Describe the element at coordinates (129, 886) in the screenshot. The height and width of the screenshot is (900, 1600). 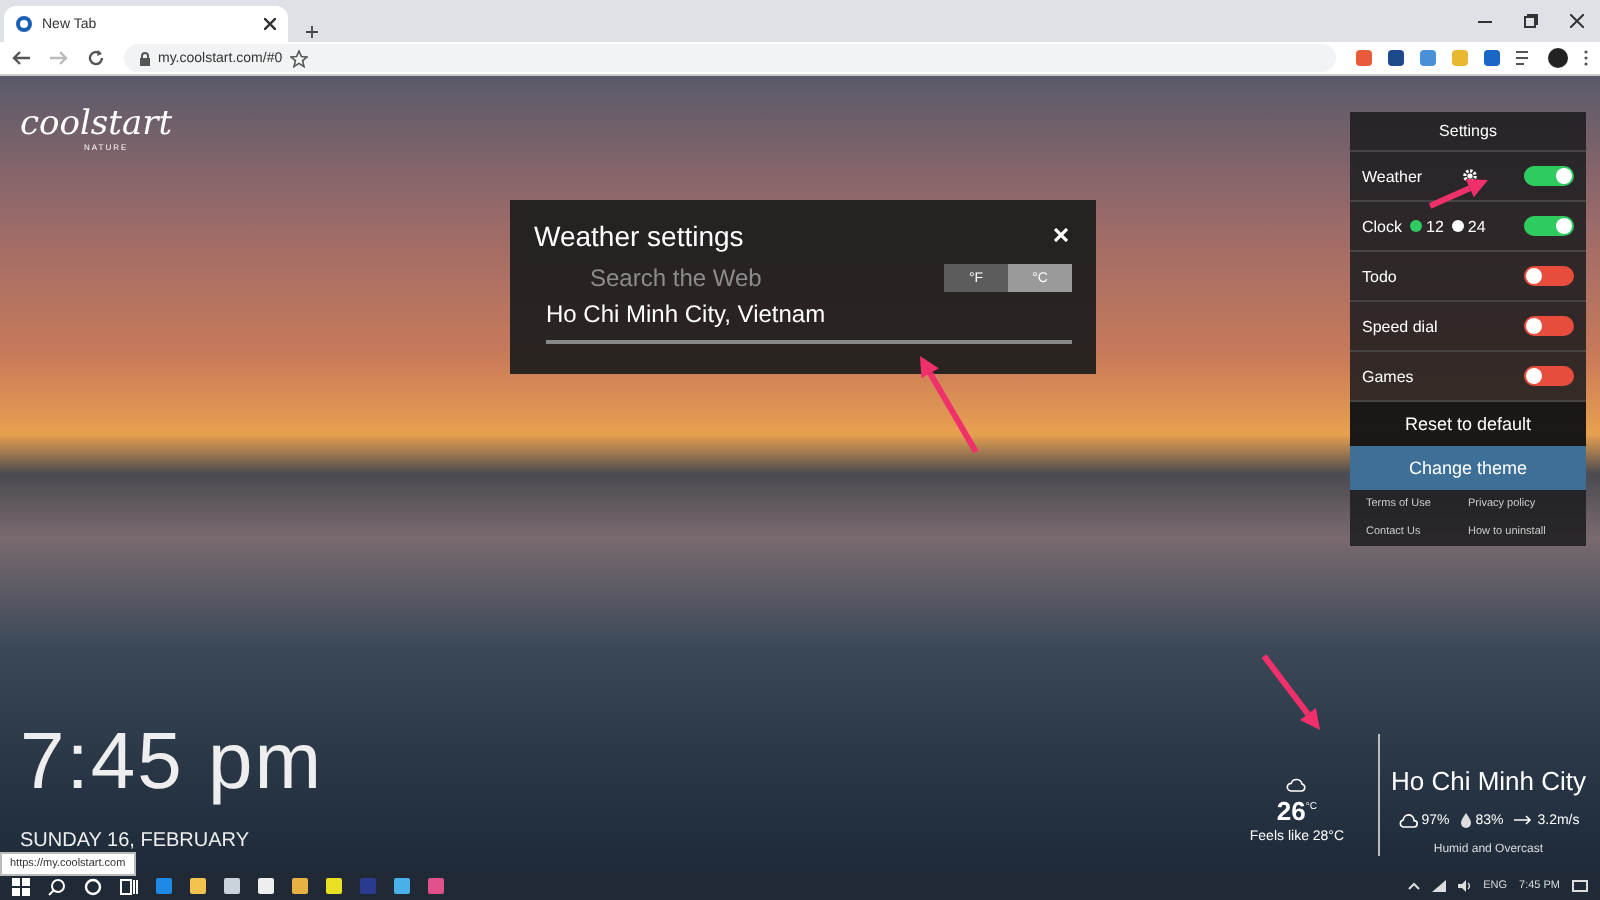
I see `task-view-icon` at that location.